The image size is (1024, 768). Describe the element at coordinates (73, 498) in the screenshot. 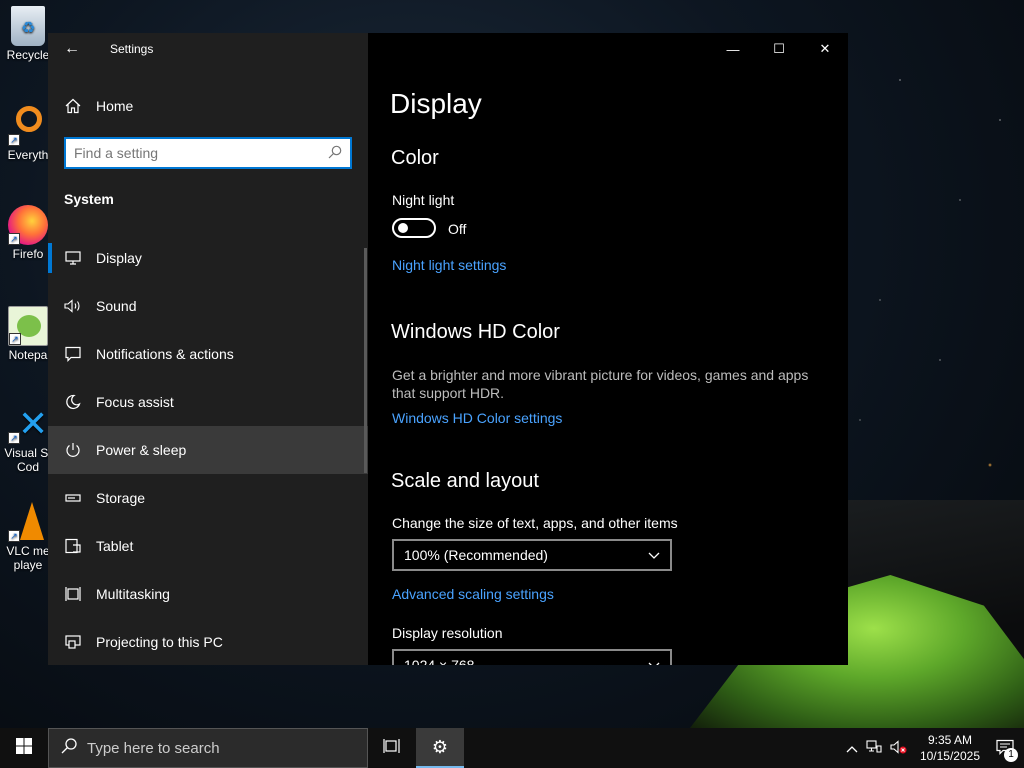

I see `storage-icon` at that location.